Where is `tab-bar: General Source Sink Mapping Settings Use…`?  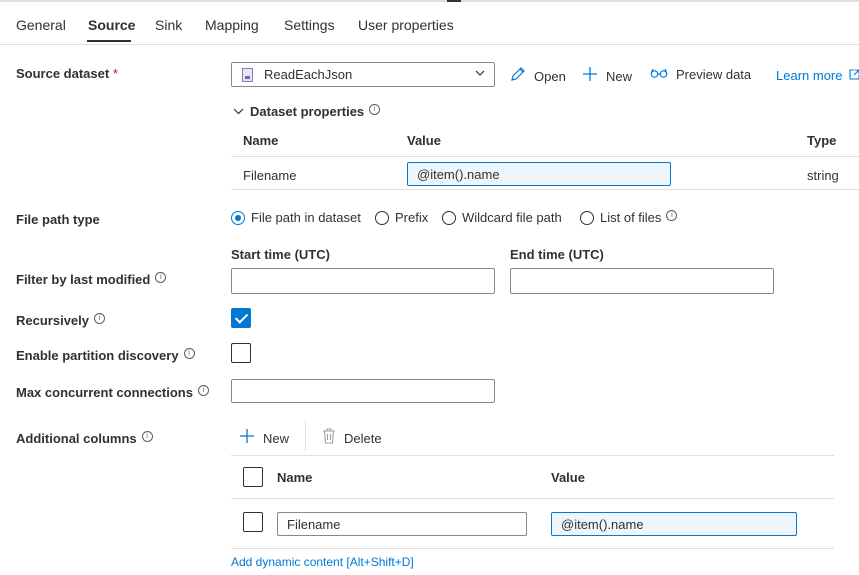
tab-bar: General Source Sink Mapping Settings Use… is located at coordinates (429, 22).